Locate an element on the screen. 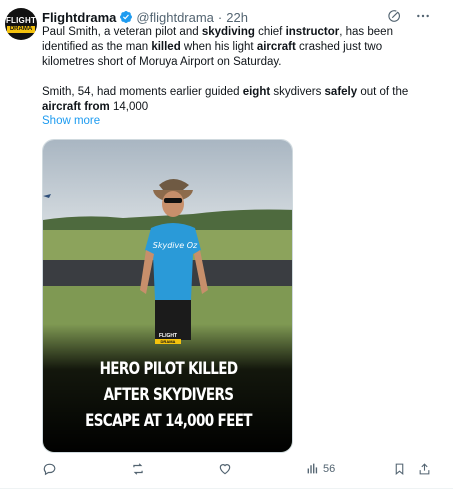  tweet-timestamp: 22h is located at coordinates (237, 17).